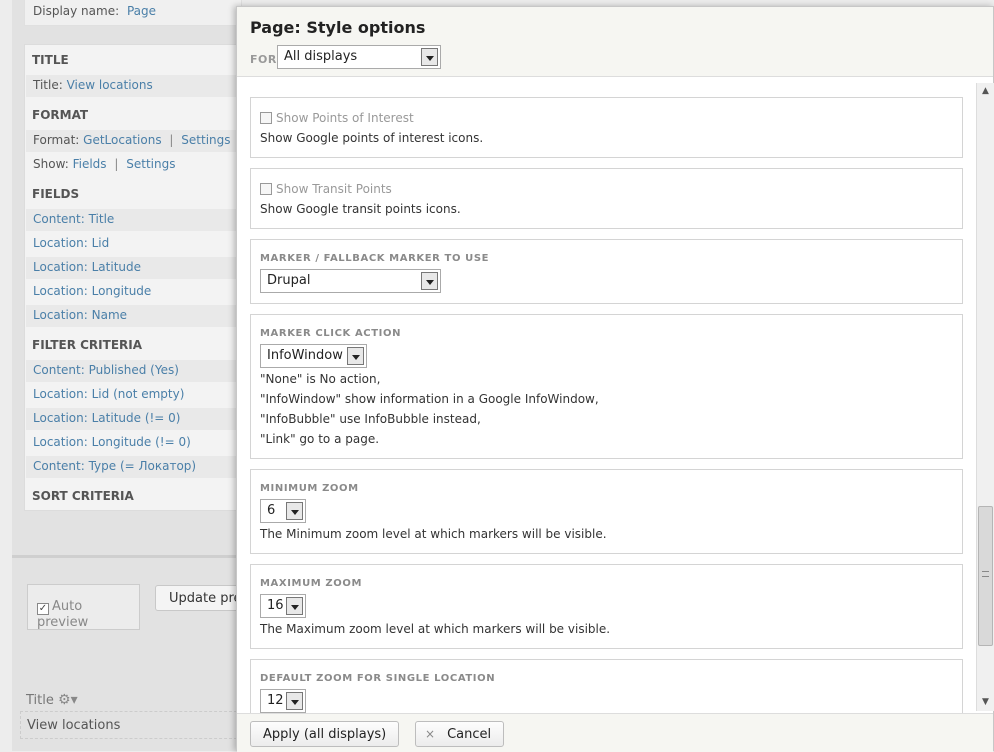  I want to click on marker-click-select: InfoWindow, so click(313, 356).